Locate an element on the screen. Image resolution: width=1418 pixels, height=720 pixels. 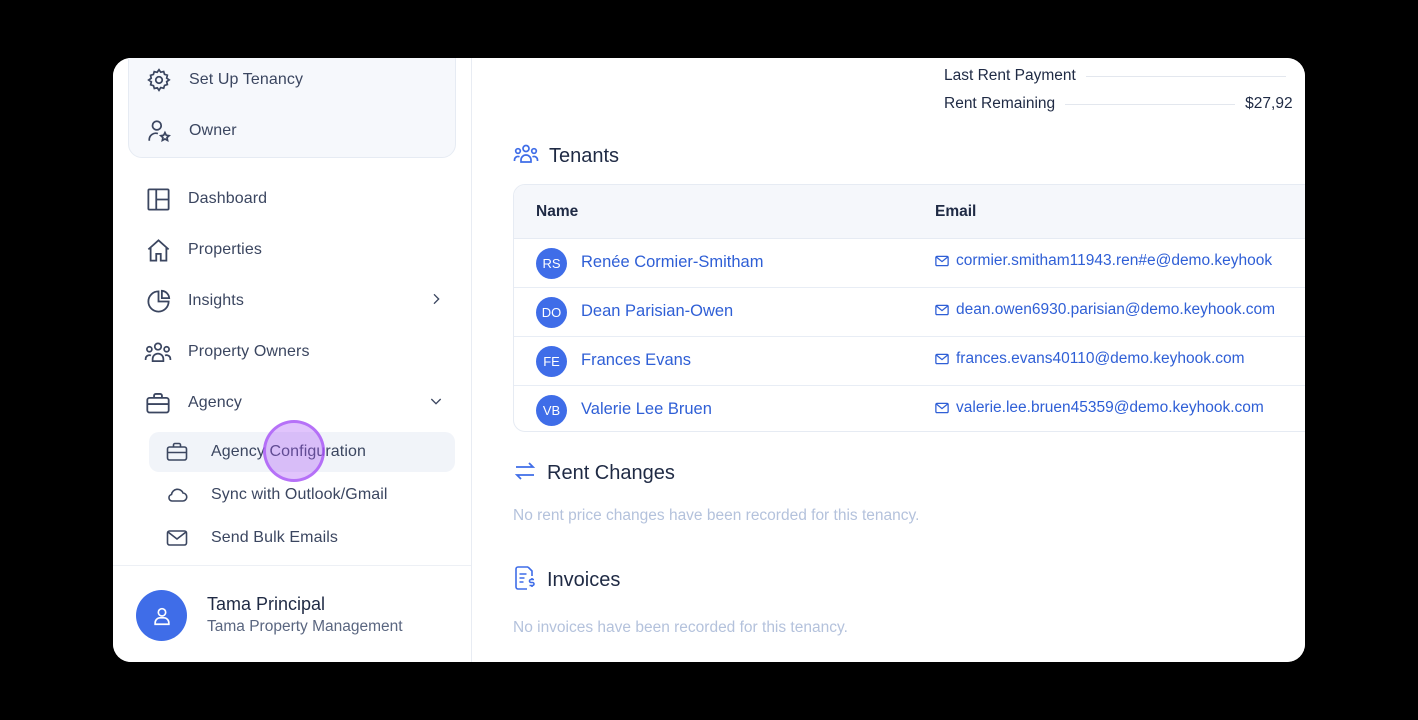
house-icon is located at coordinates (158, 250).